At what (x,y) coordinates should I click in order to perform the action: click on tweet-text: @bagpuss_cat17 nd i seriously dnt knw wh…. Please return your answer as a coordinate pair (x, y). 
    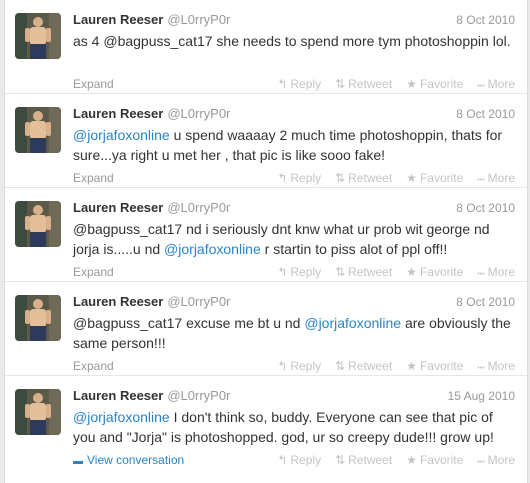
    Looking at the image, I should click on (294, 239).